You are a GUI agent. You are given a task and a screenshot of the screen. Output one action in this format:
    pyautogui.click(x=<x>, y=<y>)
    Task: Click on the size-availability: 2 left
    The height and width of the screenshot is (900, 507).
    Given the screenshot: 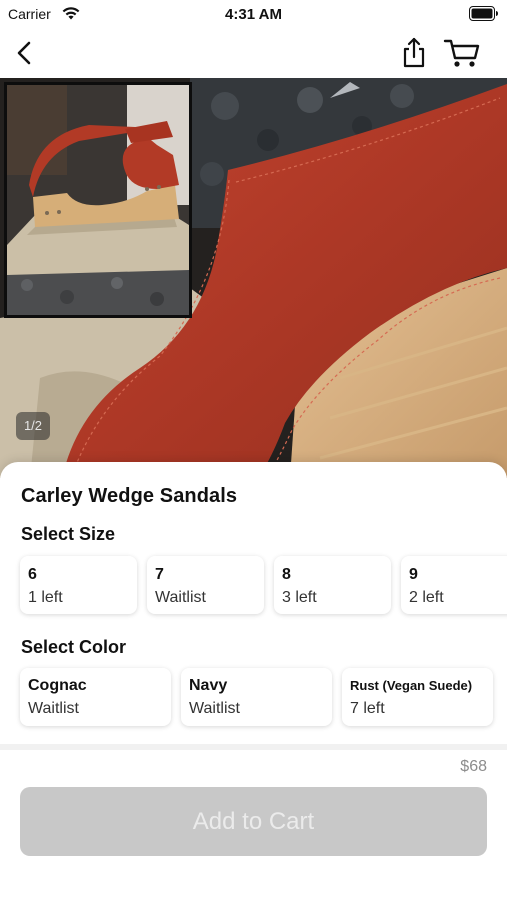 What is the action you would take?
    pyautogui.click(x=426, y=597)
    